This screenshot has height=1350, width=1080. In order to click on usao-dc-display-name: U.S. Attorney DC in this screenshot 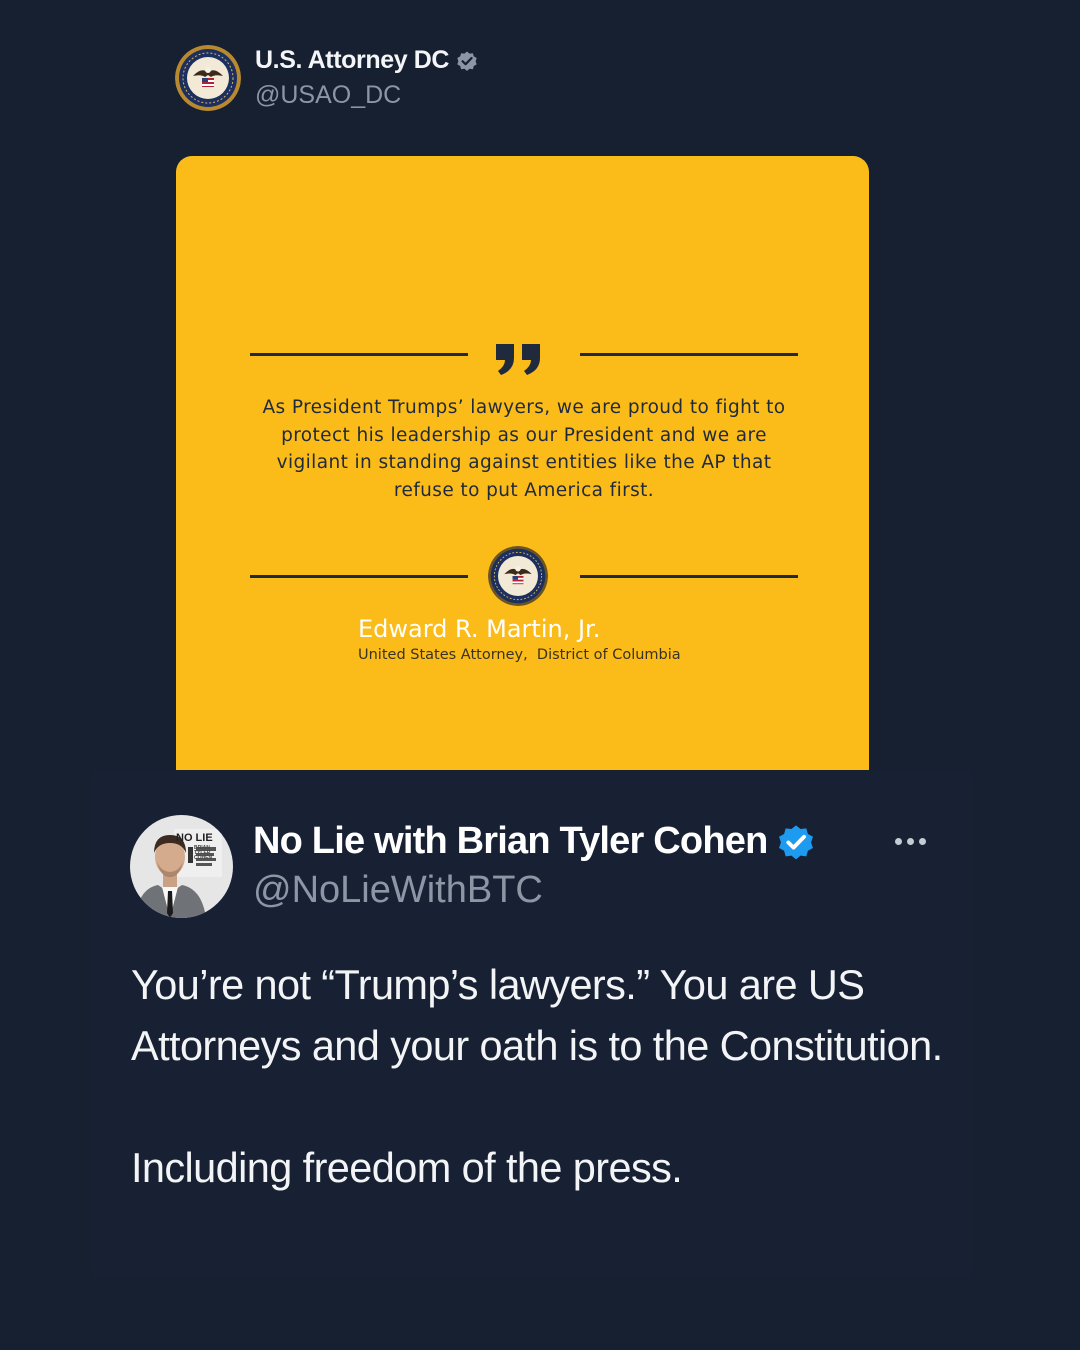, I will do `click(367, 60)`.